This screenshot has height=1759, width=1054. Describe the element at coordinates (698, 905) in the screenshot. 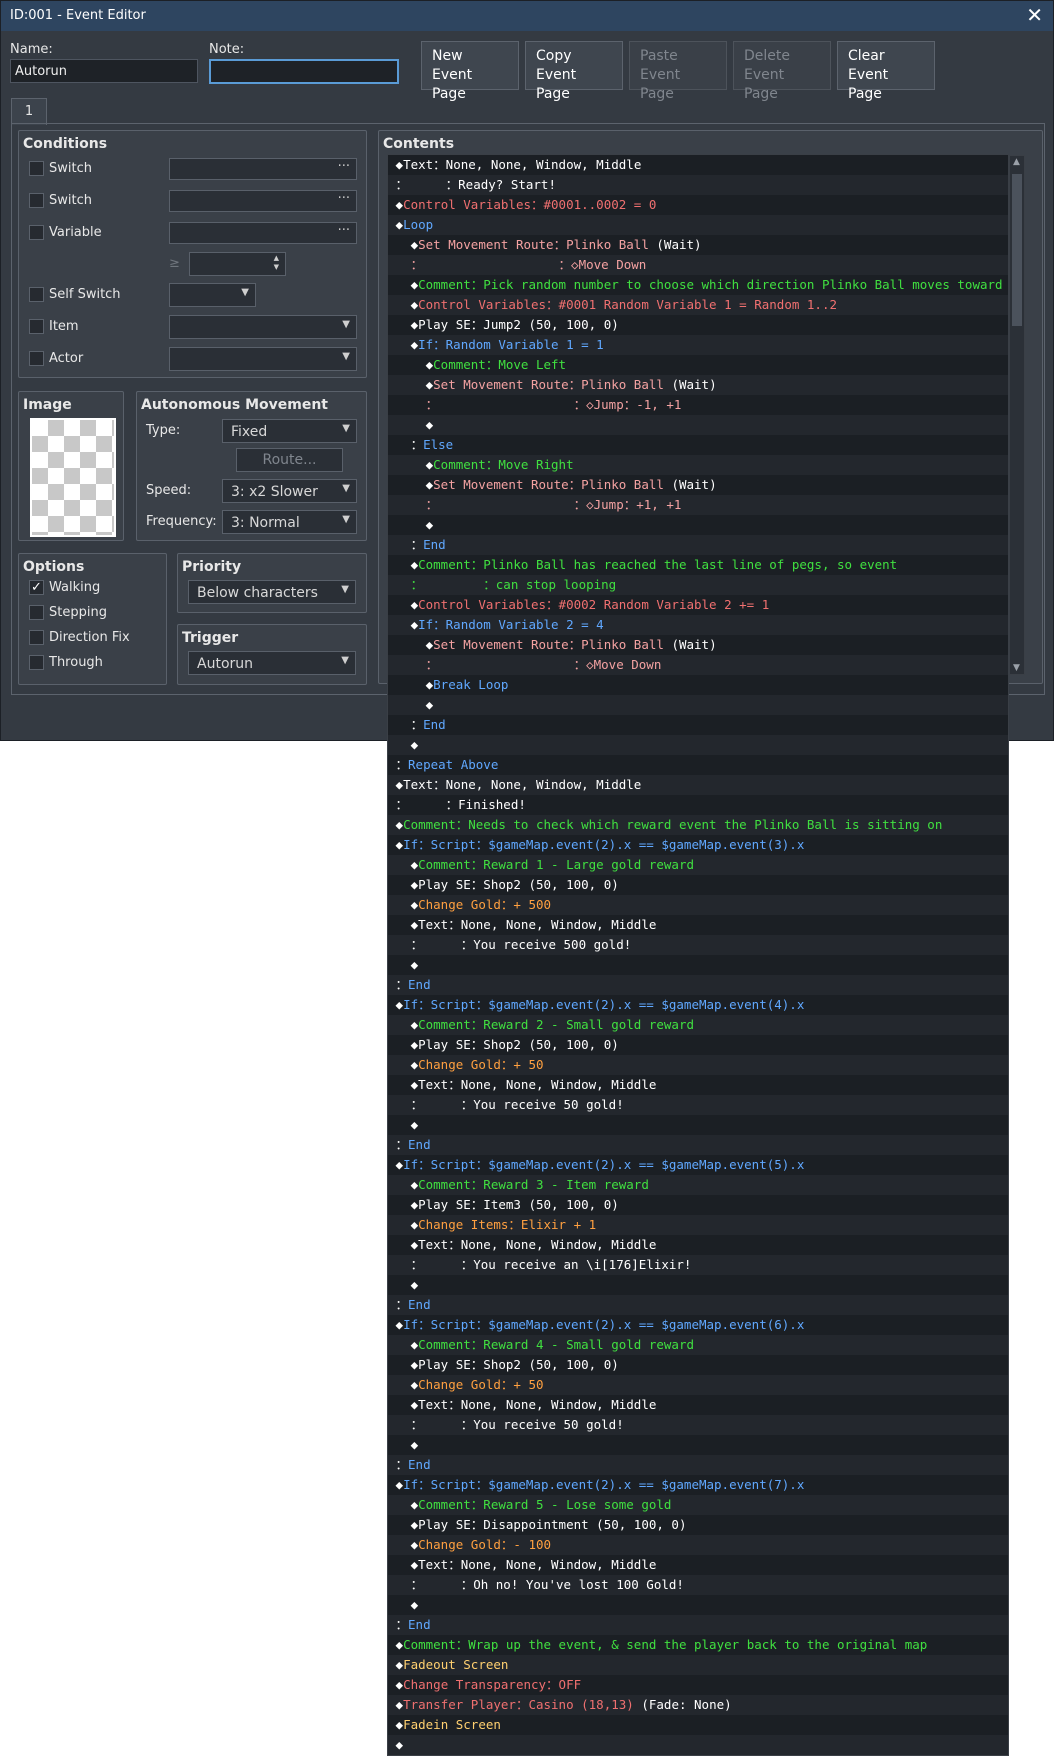

I see `command-row: ◆Change Gold：+ 500` at that location.